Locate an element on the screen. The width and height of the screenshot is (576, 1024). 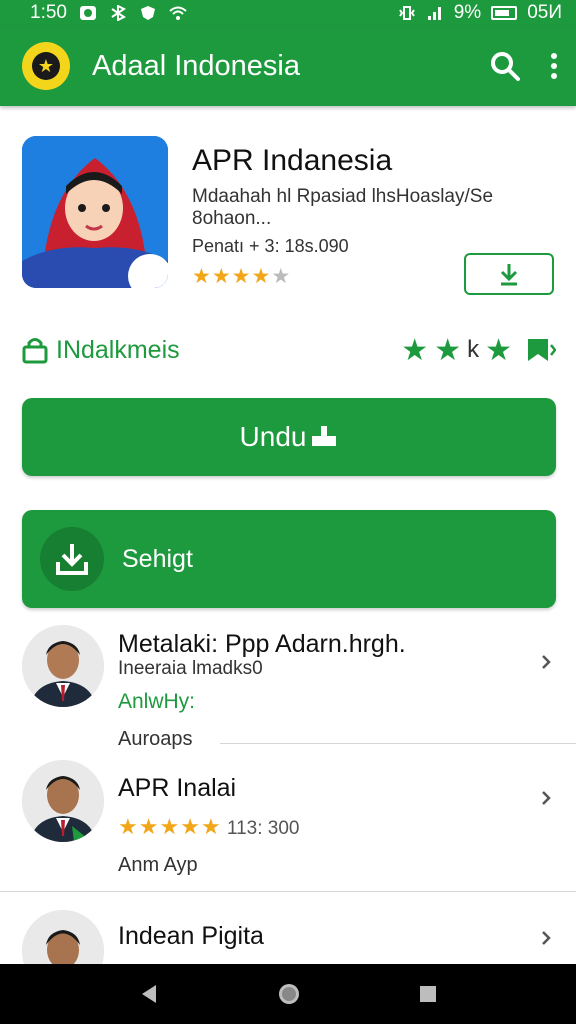
more-vert-icon is located at coordinates (554, 66).